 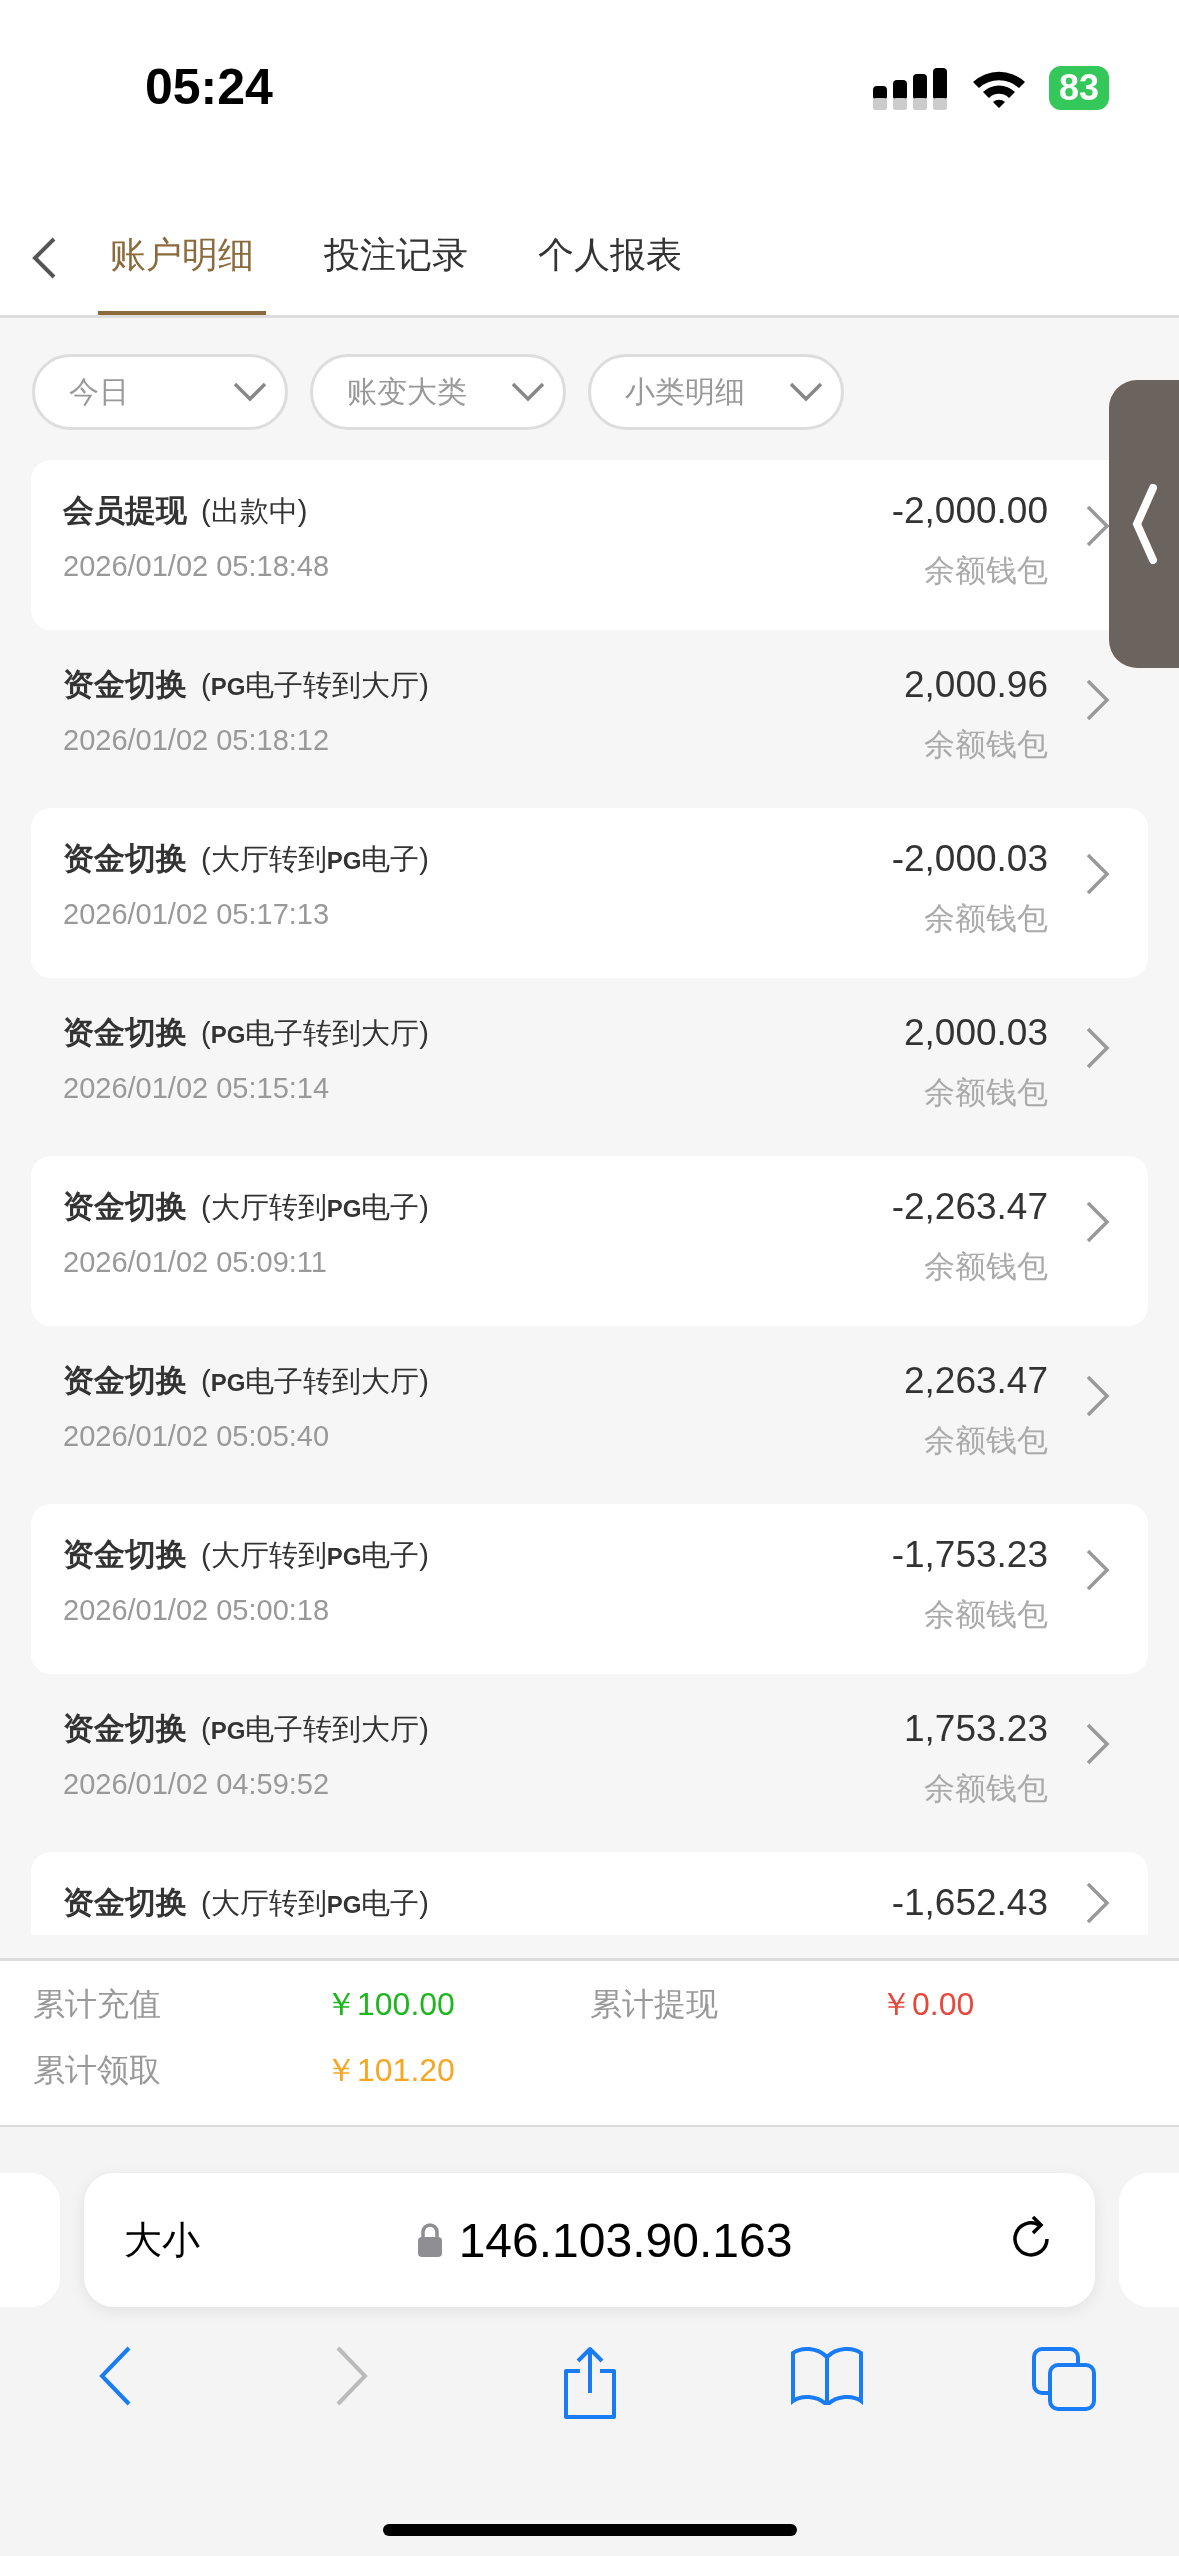 What do you see at coordinates (97, 2004) in the screenshot?
I see `summary-label: 累计充值` at bounding box center [97, 2004].